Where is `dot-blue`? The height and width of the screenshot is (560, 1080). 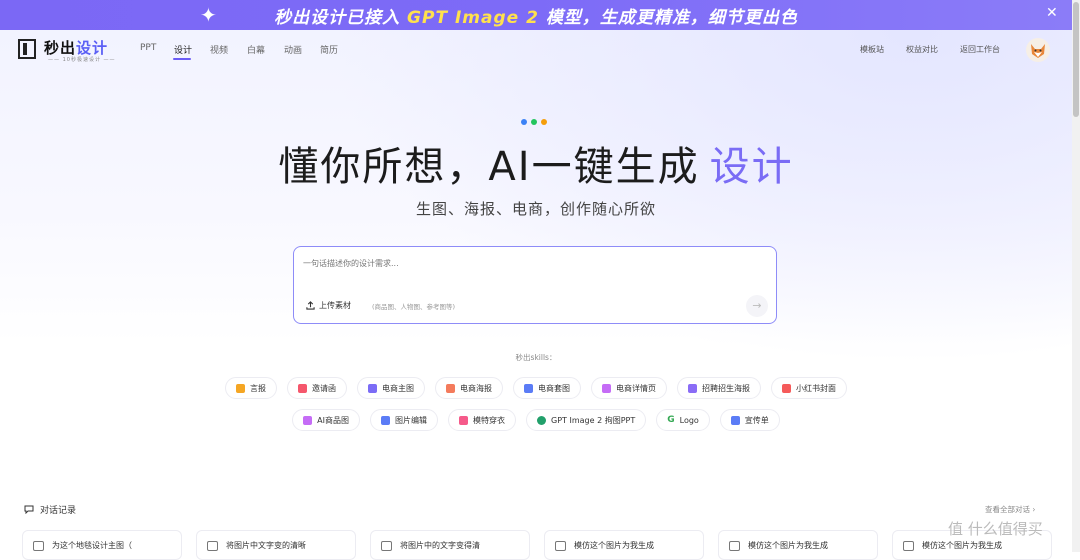 dot-blue is located at coordinates (524, 122).